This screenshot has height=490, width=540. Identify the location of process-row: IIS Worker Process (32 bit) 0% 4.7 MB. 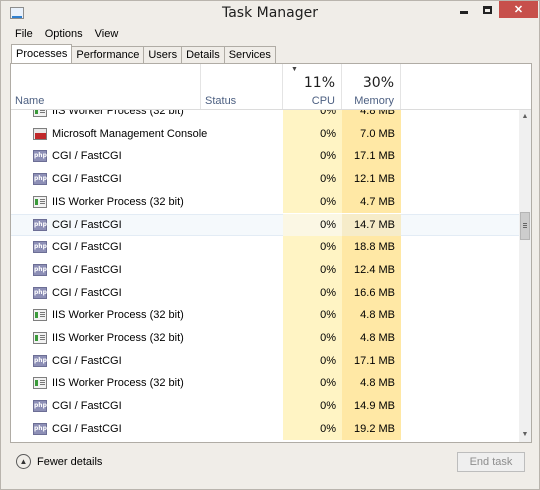
(265, 202).